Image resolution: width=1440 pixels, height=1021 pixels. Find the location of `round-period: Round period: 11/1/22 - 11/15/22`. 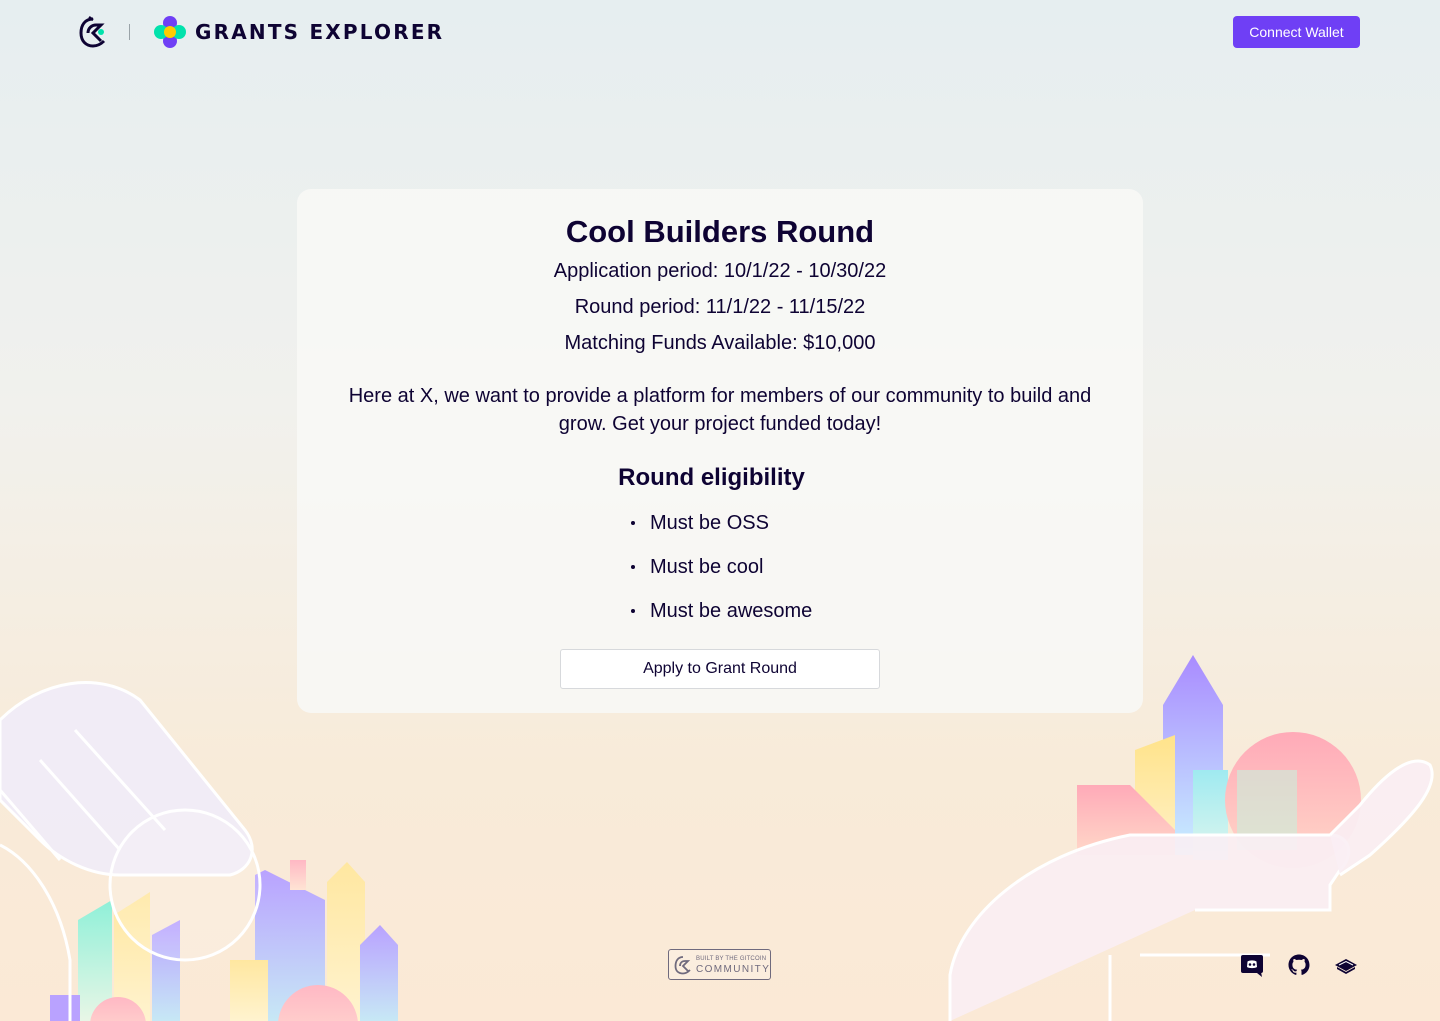

round-period: Round period: 11/1/22 - 11/15/22 is located at coordinates (720, 307).